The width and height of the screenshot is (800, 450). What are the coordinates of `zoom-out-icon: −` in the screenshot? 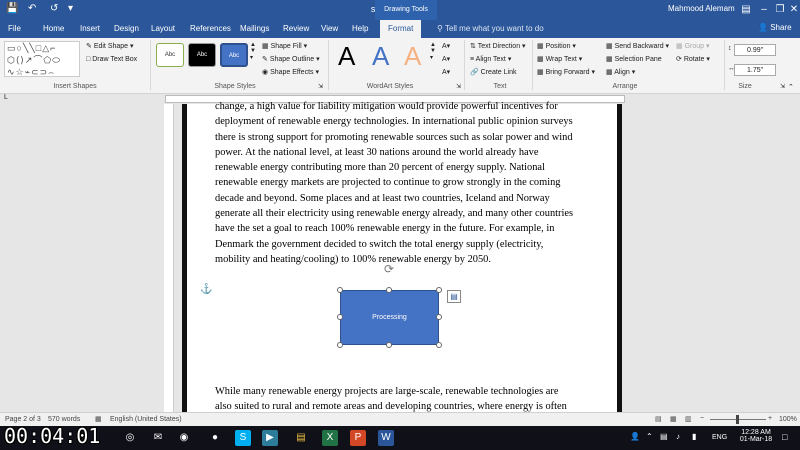 It's located at (702, 418).